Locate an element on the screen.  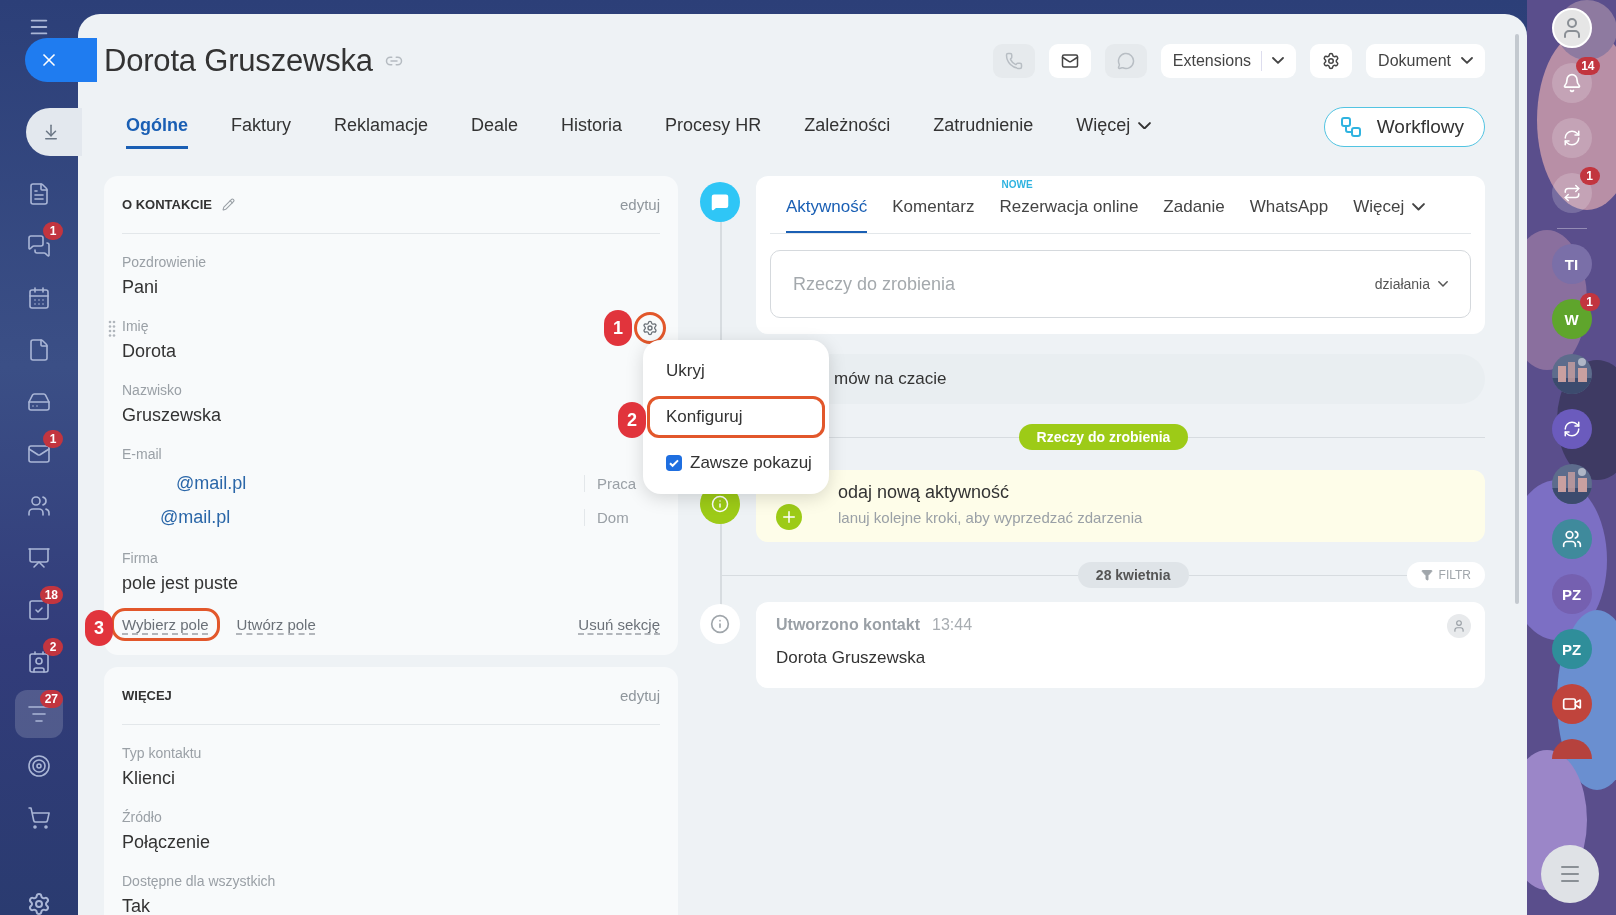
workflow-button: Workflowy is located at coordinates (1404, 127).